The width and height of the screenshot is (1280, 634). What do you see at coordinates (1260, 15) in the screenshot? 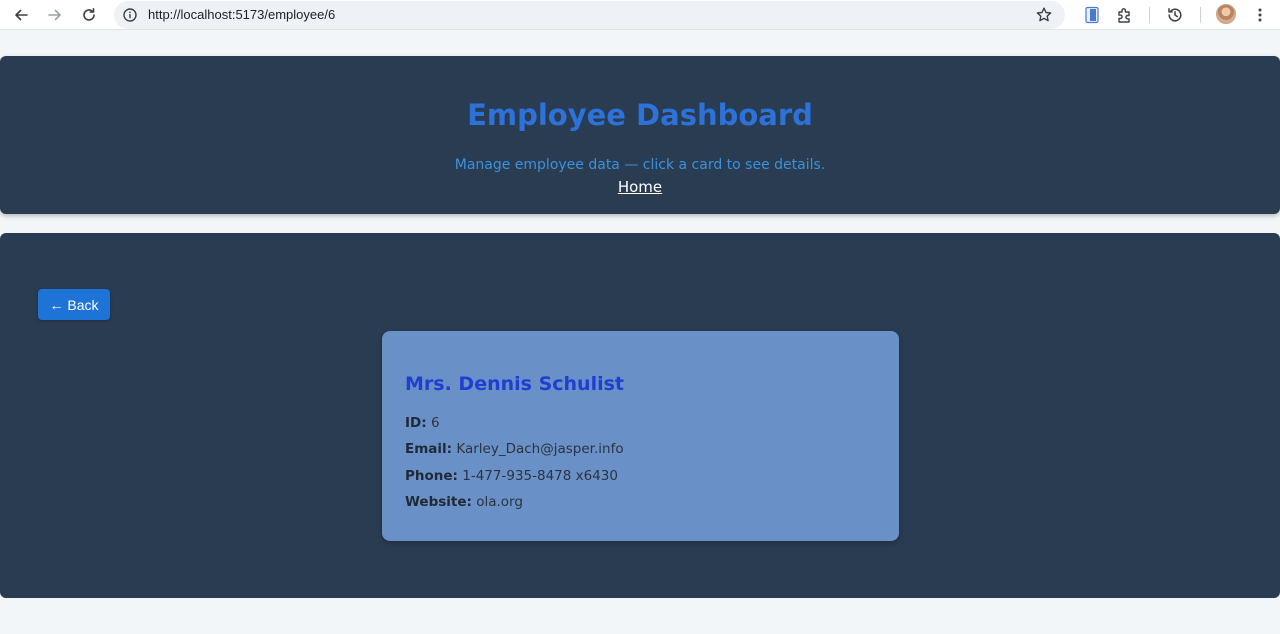
I see `more-menu-icon` at bounding box center [1260, 15].